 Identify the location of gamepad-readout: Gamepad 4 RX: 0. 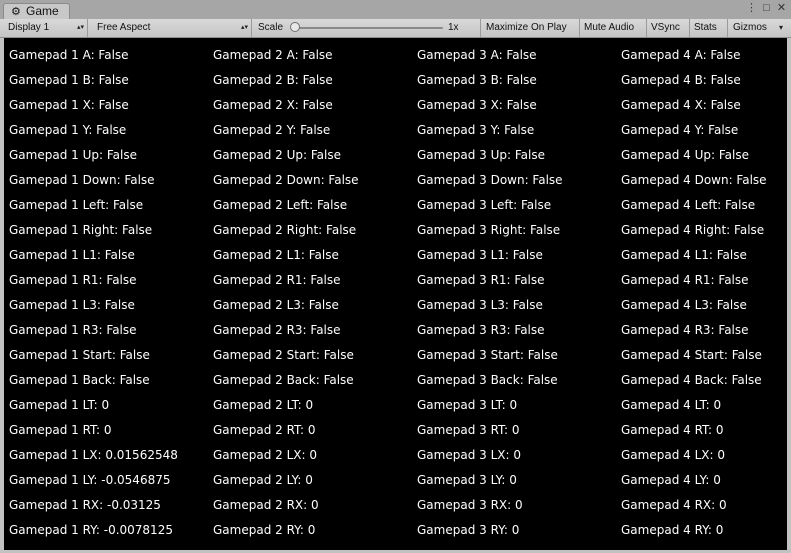
(674, 505).